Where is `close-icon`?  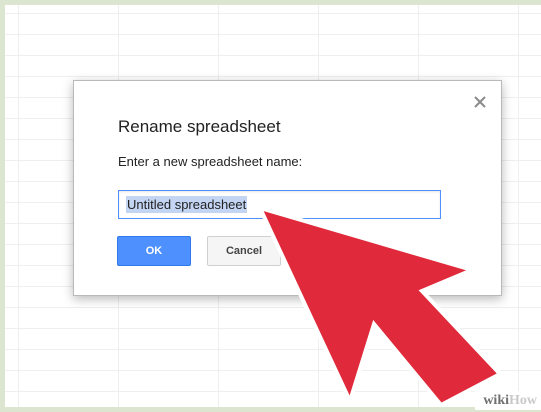 close-icon is located at coordinates (480, 102).